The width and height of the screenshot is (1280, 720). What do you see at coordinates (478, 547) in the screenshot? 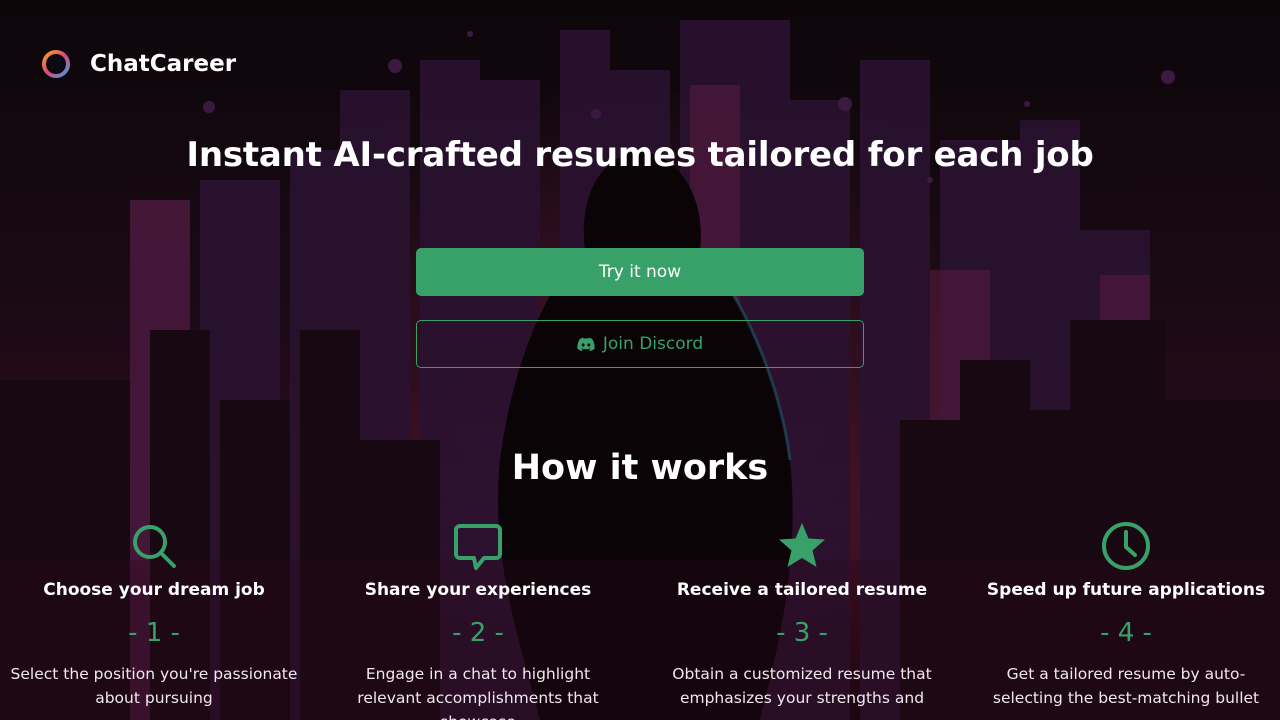
I see `chat-bubble-icon` at bounding box center [478, 547].